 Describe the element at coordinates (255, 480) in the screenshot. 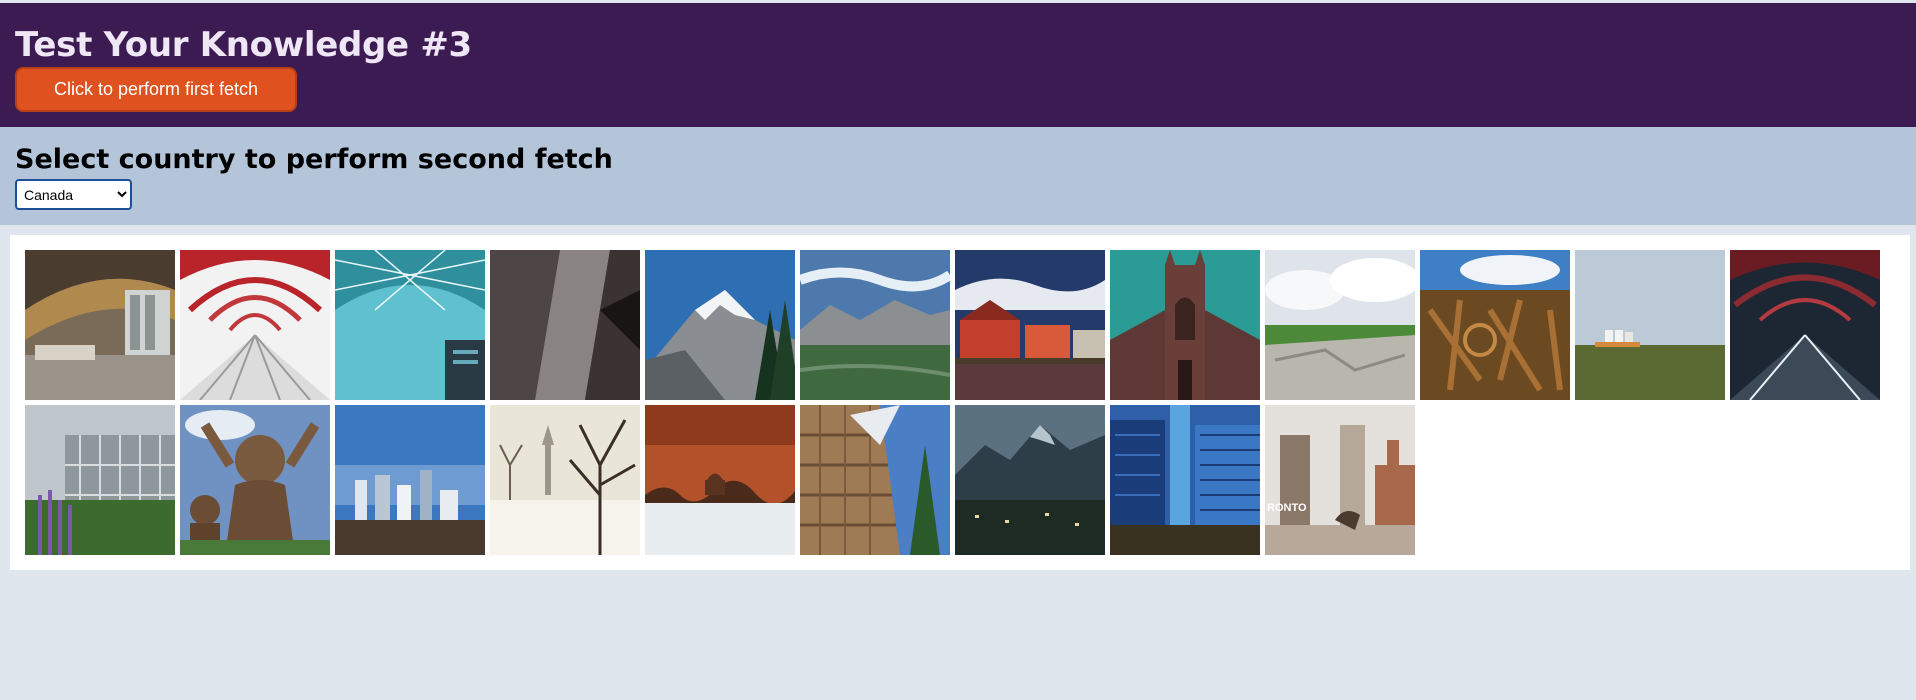

I see `gallery-image-laughing-statues` at that location.